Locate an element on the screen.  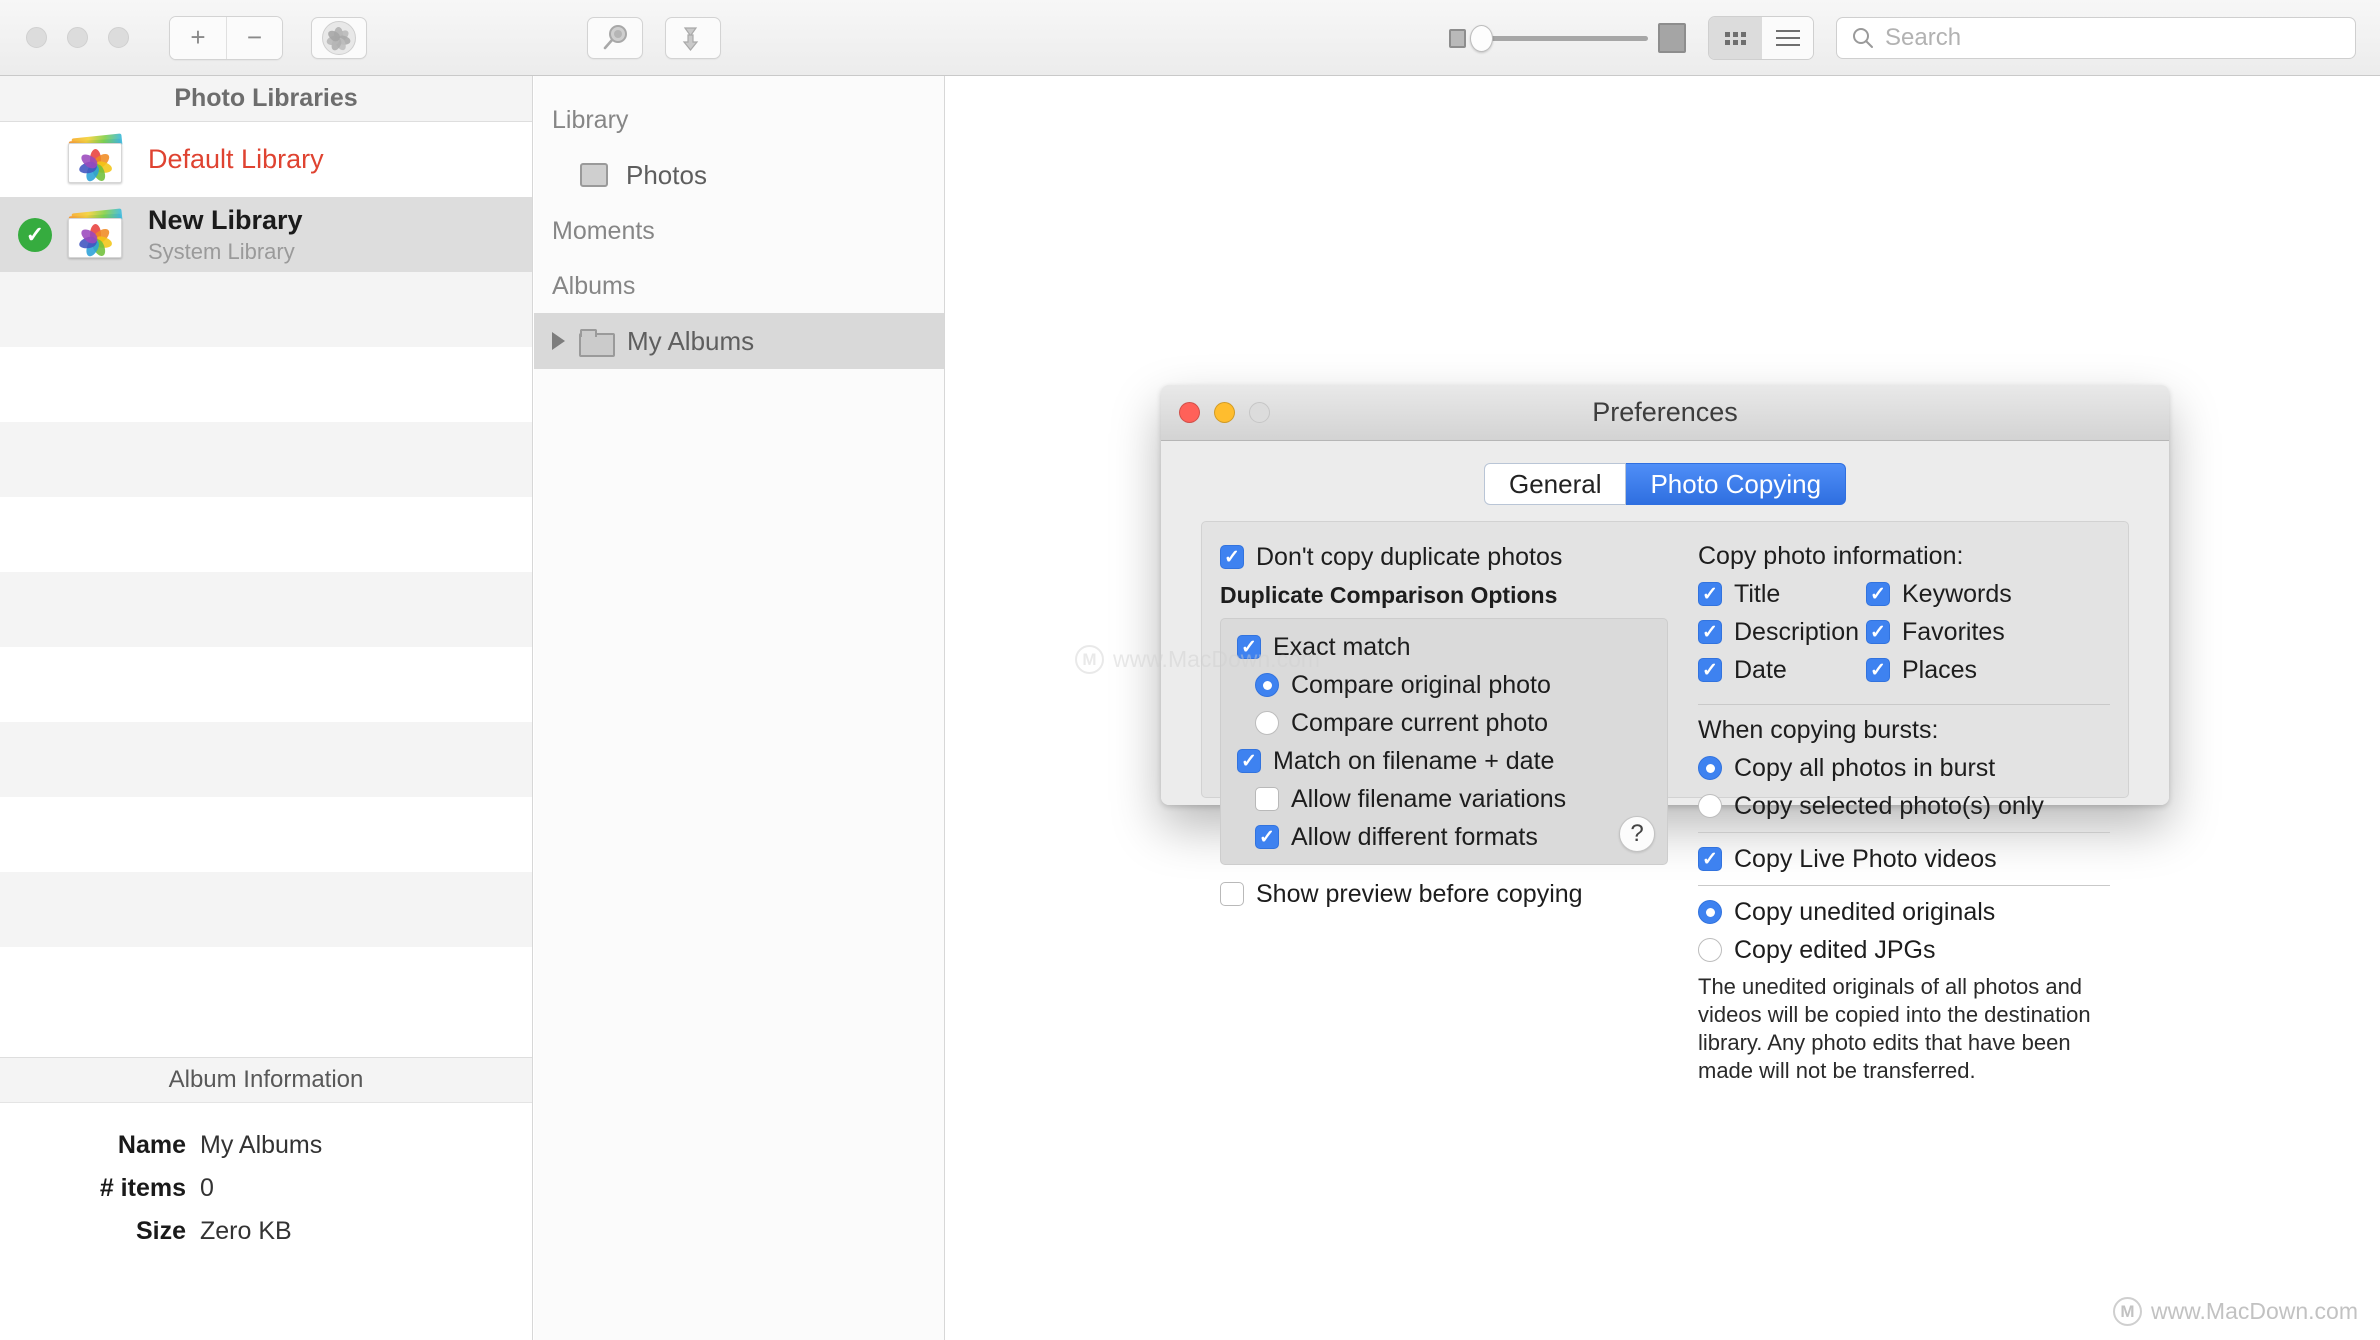
option-show-preview: Show preview before copying is located at coordinates (1444, 894).